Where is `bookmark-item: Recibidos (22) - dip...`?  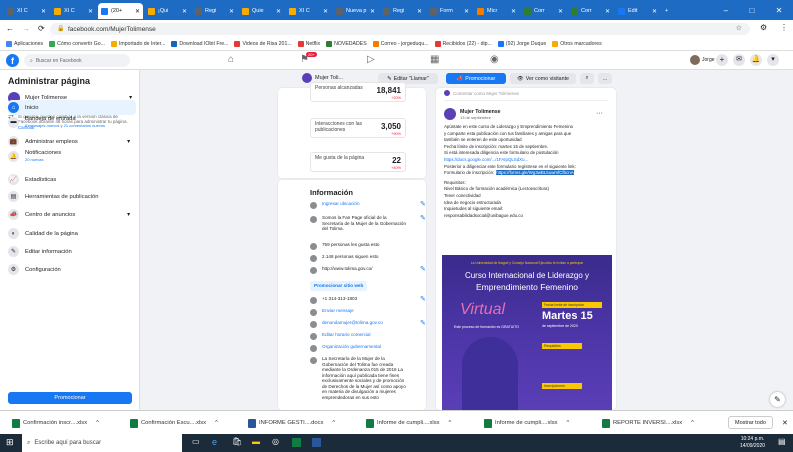 bookmark-item: Recibidos (22) - dip... is located at coordinates (463, 43).